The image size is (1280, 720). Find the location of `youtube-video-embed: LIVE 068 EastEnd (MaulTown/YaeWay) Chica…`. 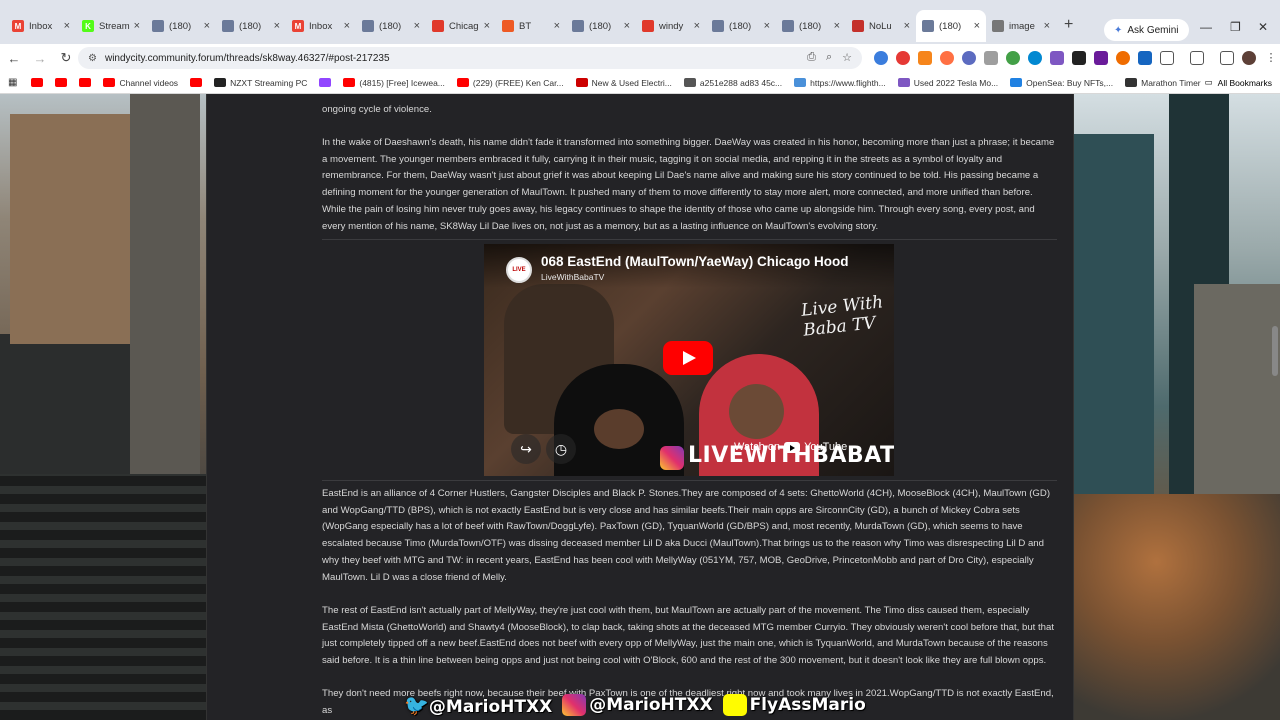

youtube-video-embed: LIVE 068 EastEnd (MaulTown/YaeWay) Chica… is located at coordinates (689, 360).